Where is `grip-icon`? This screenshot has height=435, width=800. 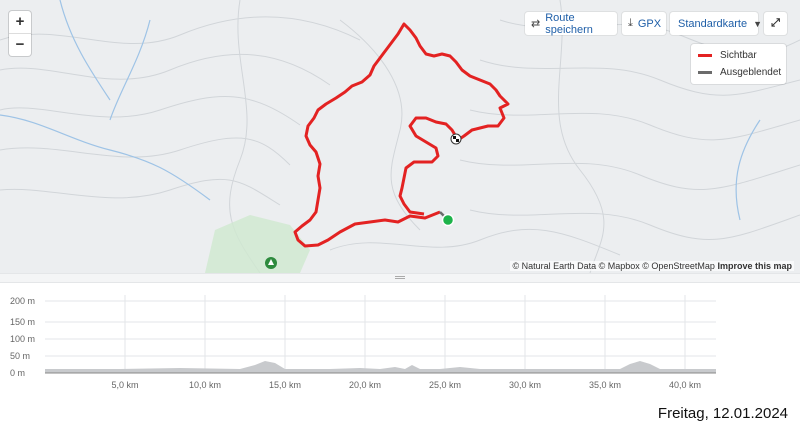 grip-icon is located at coordinates (400, 277).